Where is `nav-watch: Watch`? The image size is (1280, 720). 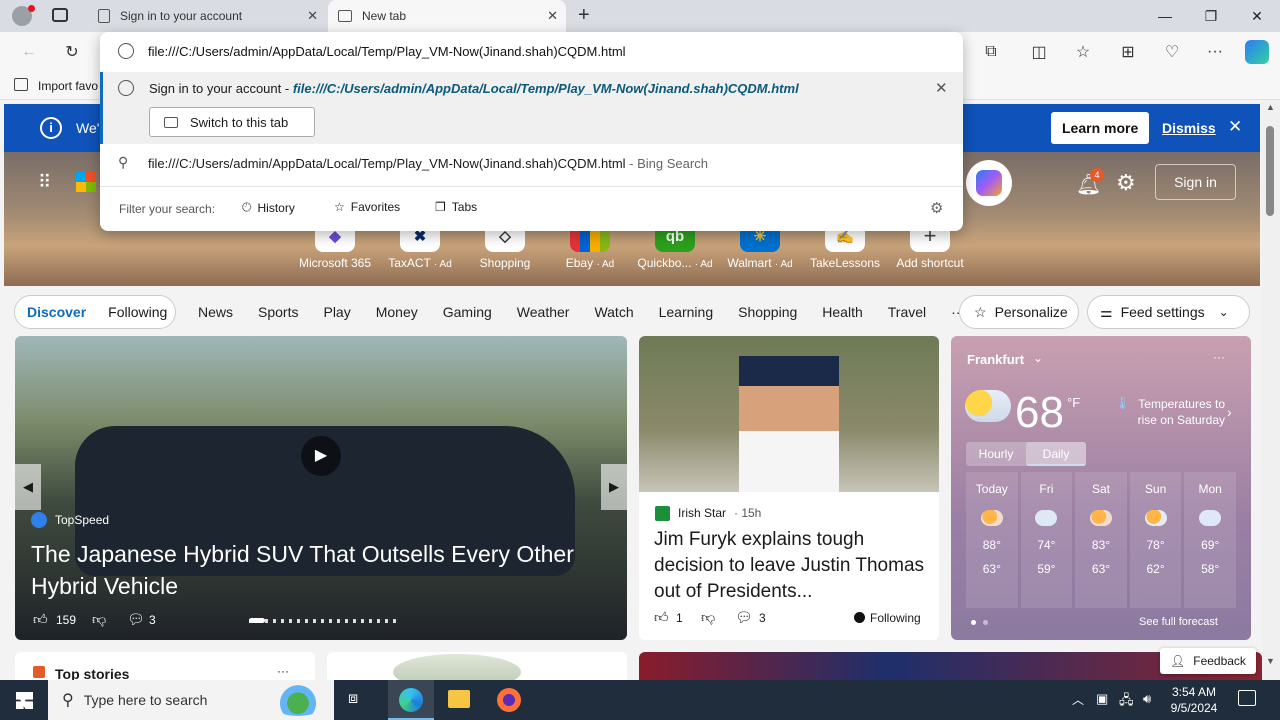 nav-watch: Watch is located at coordinates (613, 312).